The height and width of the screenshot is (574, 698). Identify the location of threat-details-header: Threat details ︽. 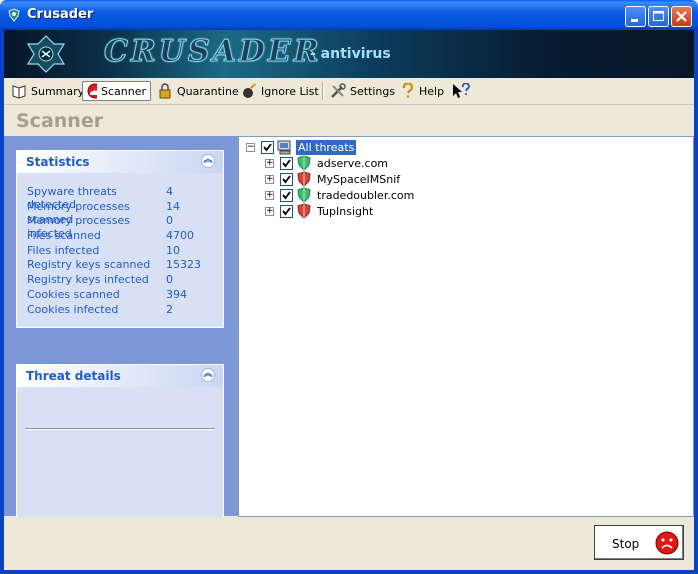
(120, 376).